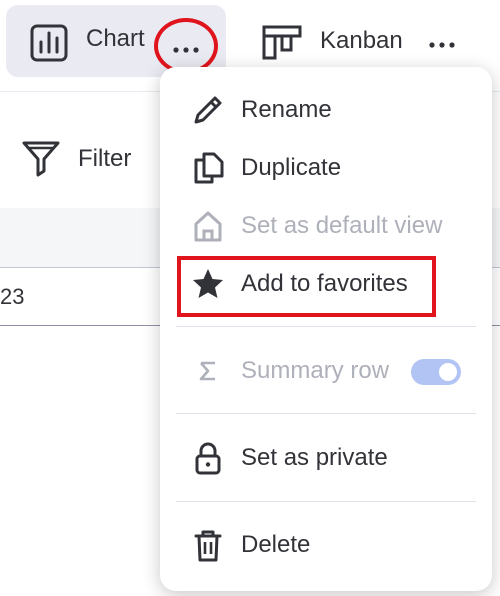 This screenshot has height=596, width=500. I want to click on kanban-icon, so click(282, 43).